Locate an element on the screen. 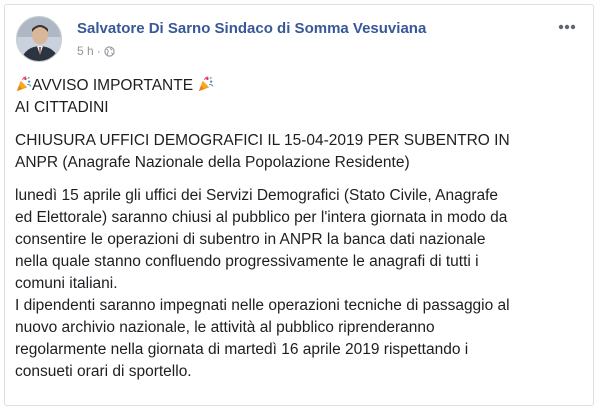  headline-line: AVVISO IMPORTANTE is located at coordinates (301, 86).